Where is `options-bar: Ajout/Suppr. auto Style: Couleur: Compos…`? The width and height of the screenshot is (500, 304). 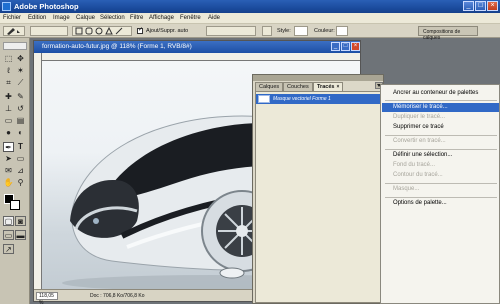
options-bar: Ajout/Suppr. auto Style: Couleur: Compos… is located at coordinates (250, 32).